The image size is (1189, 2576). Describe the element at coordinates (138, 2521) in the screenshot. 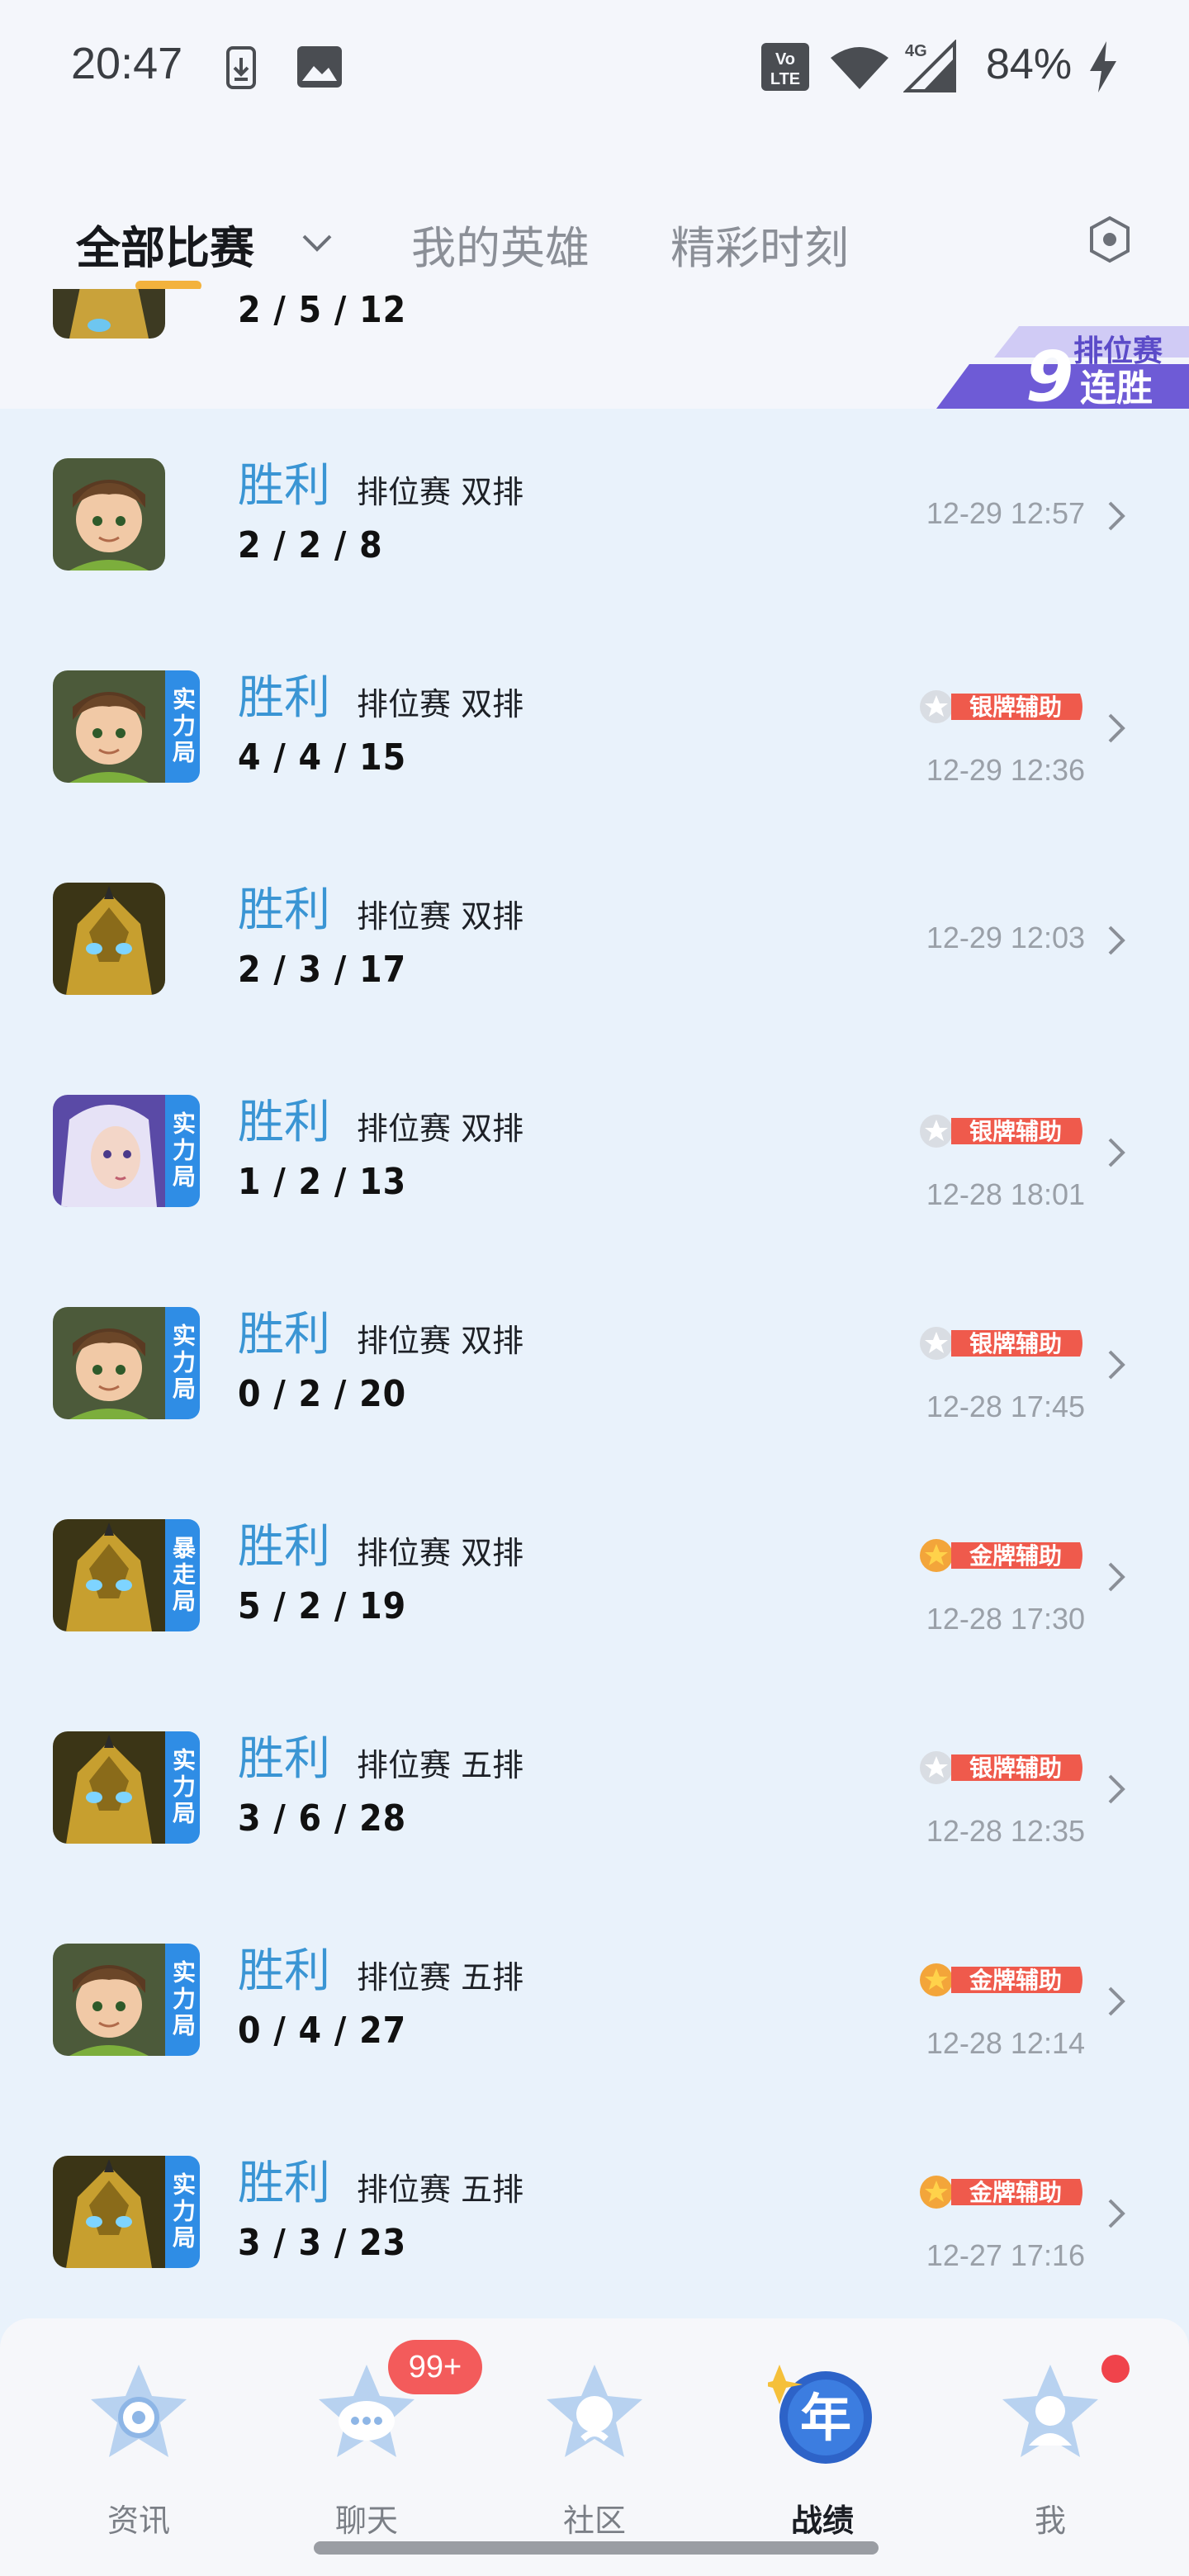

I see `nav-label-news: 资讯` at that location.